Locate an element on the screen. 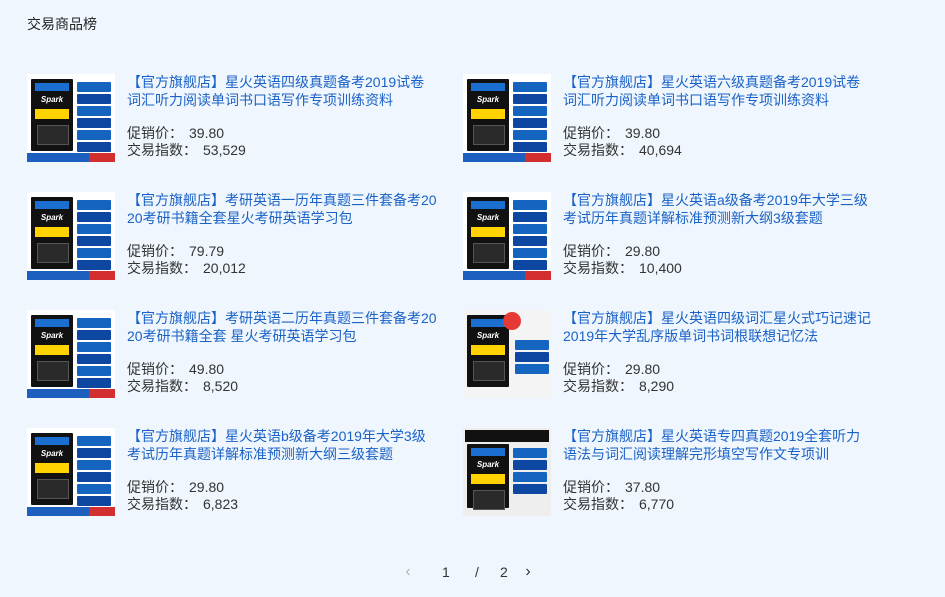  book-cover-cet4-icon: Spark is located at coordinates (71, 118).